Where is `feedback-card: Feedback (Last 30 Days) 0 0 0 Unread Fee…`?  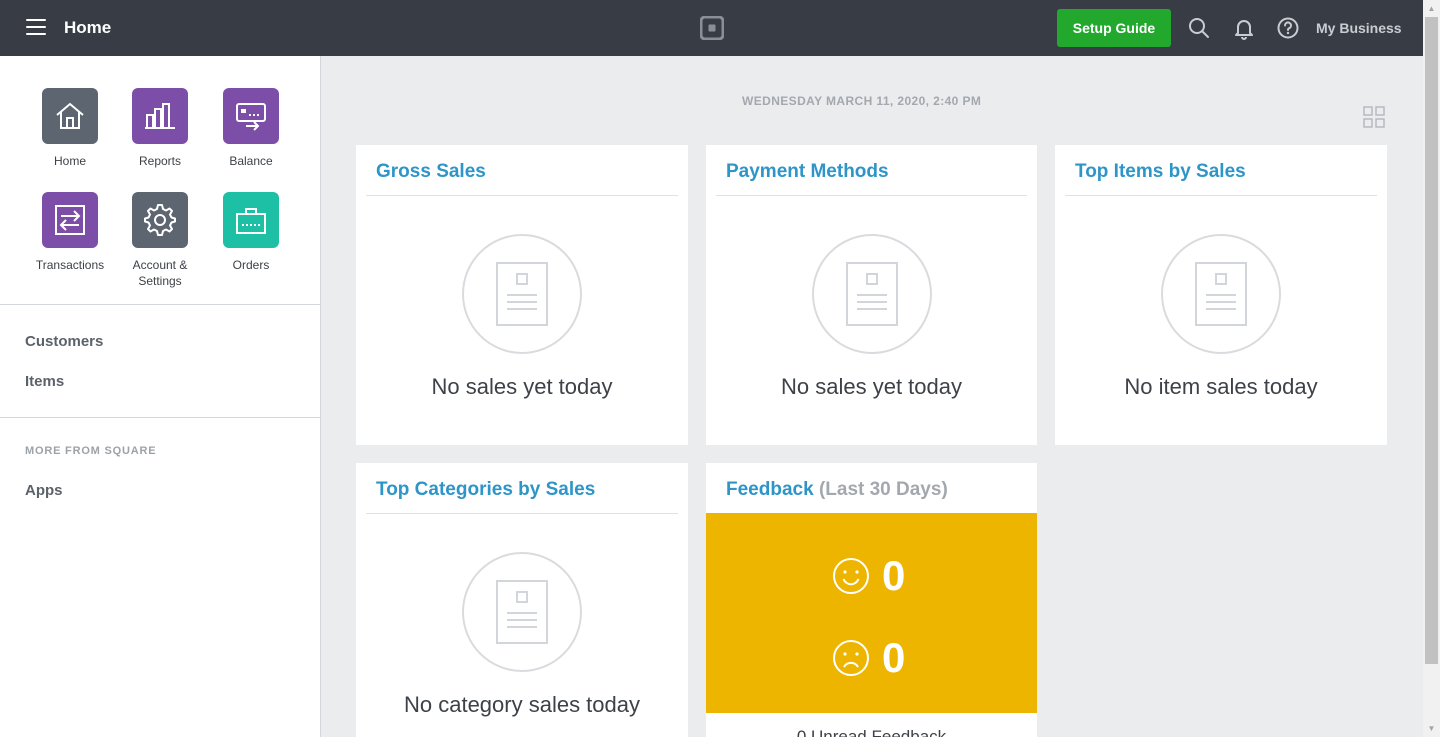 feedback-card: Feedback (Last 30 Days) 0 0 0 Unread Fee… is located at coordinates (871, 600).